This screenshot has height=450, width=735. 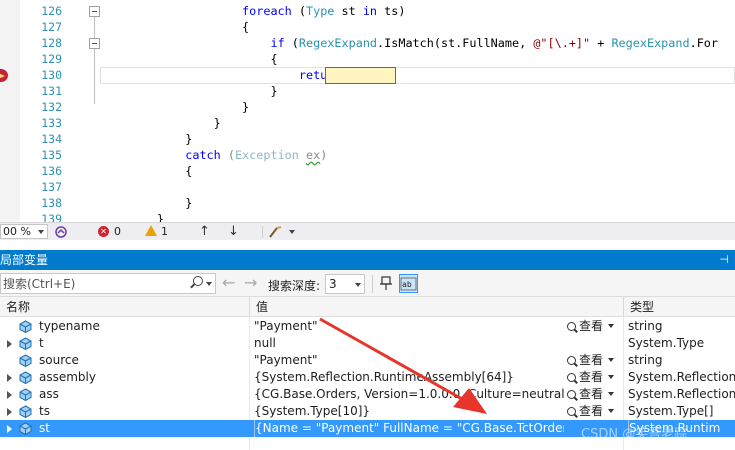 What do you see at coordinates (49, 394) in the screenshot?
I see `variable-name: ass` at bounding box center [49, 394].